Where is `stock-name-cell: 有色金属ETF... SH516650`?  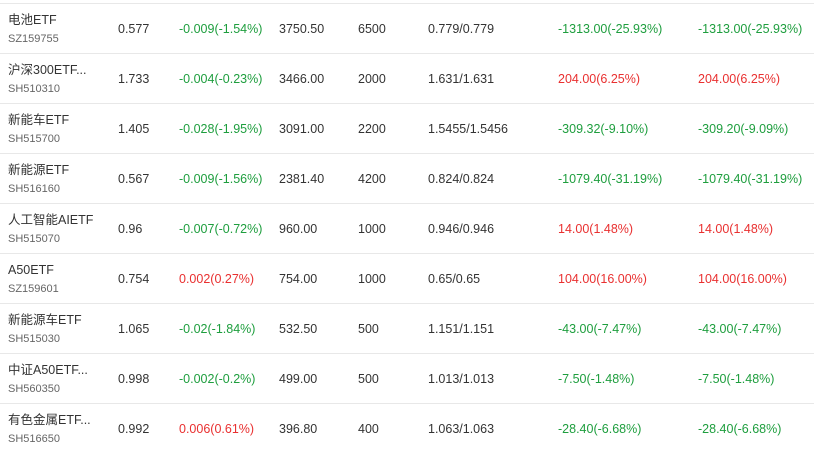 stock-name-cell: 有色金属ETF... SH516650 is located at coordinates (58, 429).